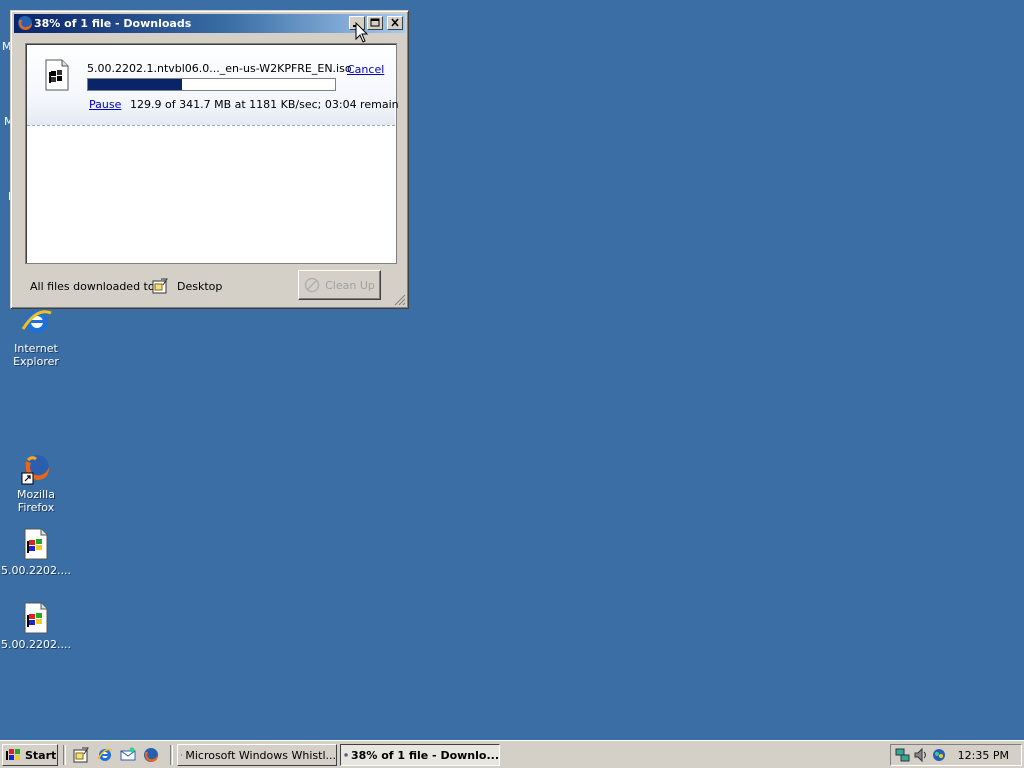 The height and width of the screenshot is (768, 1024). What do you see at coordinates (36, 501) in the screenshot?
I see `desktop-icon-label: Mozilla Firefox` at bounding box center [36, 501].